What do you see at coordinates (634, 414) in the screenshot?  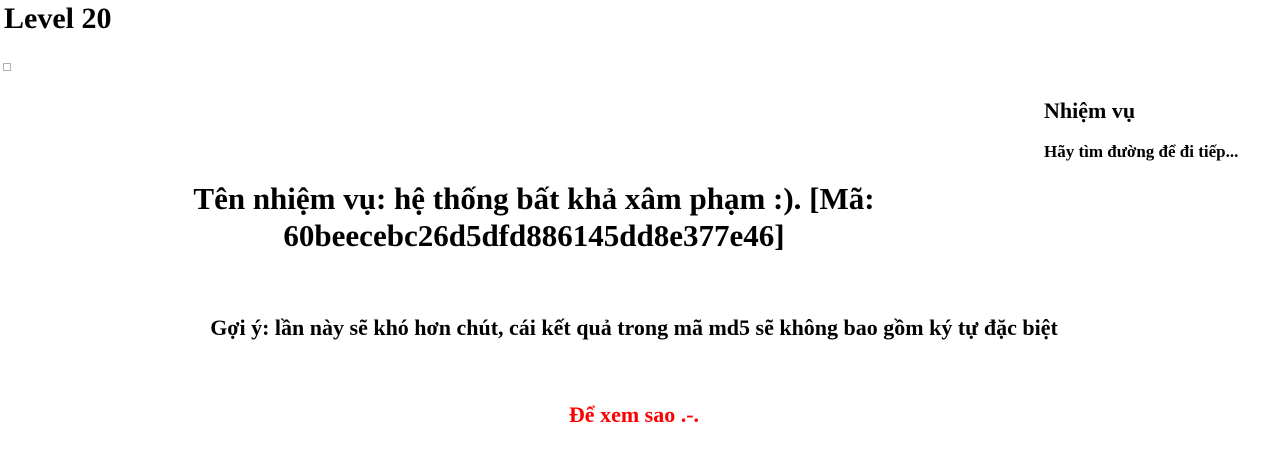 I see `teaser-text: Để xem sao .-.` at bounding box center [634, 414].